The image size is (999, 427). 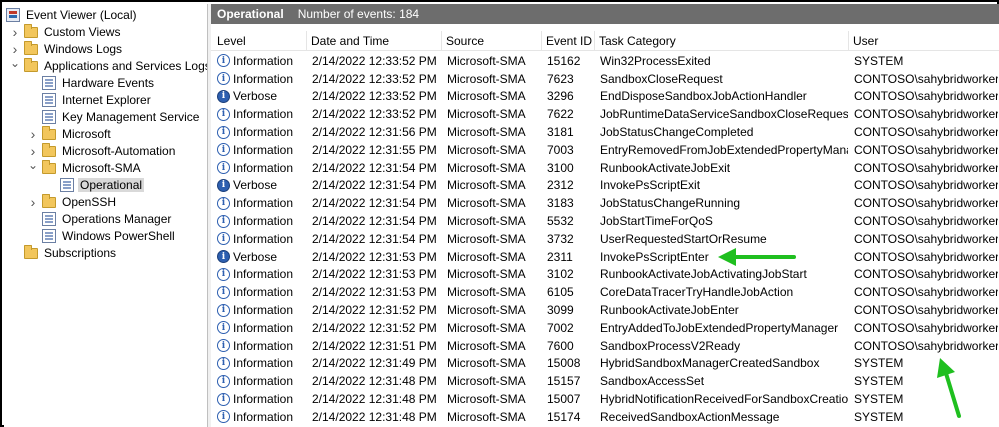 I want to click on cell-event-id: 15162, so click(x=564, y=60).